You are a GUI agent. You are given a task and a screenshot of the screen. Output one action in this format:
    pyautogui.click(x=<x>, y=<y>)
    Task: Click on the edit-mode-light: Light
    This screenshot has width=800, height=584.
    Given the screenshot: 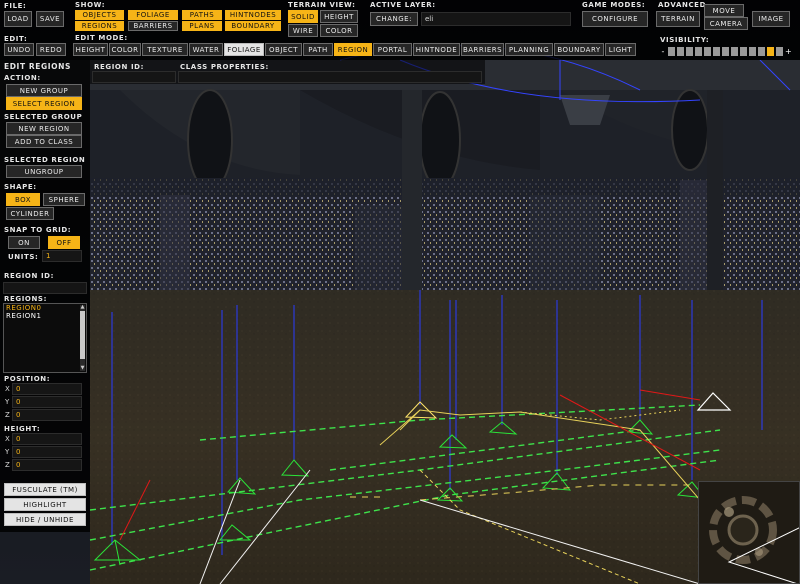 What is the action you would take?
    pyautogui.click(x=620, y=49)
    